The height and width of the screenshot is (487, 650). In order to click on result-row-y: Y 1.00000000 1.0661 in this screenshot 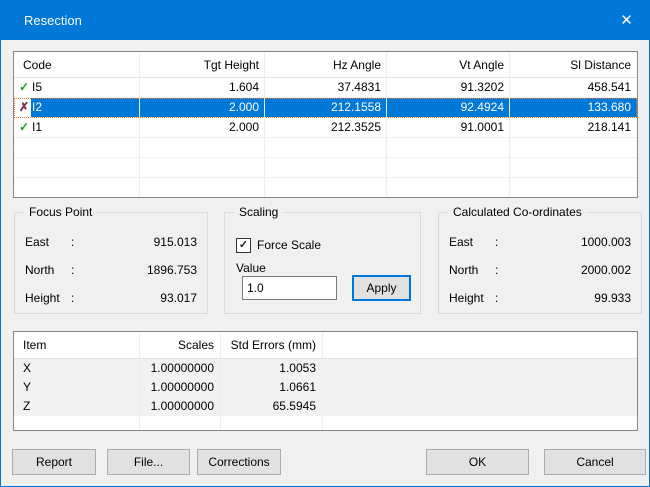, I will do `click(325, 387)`.